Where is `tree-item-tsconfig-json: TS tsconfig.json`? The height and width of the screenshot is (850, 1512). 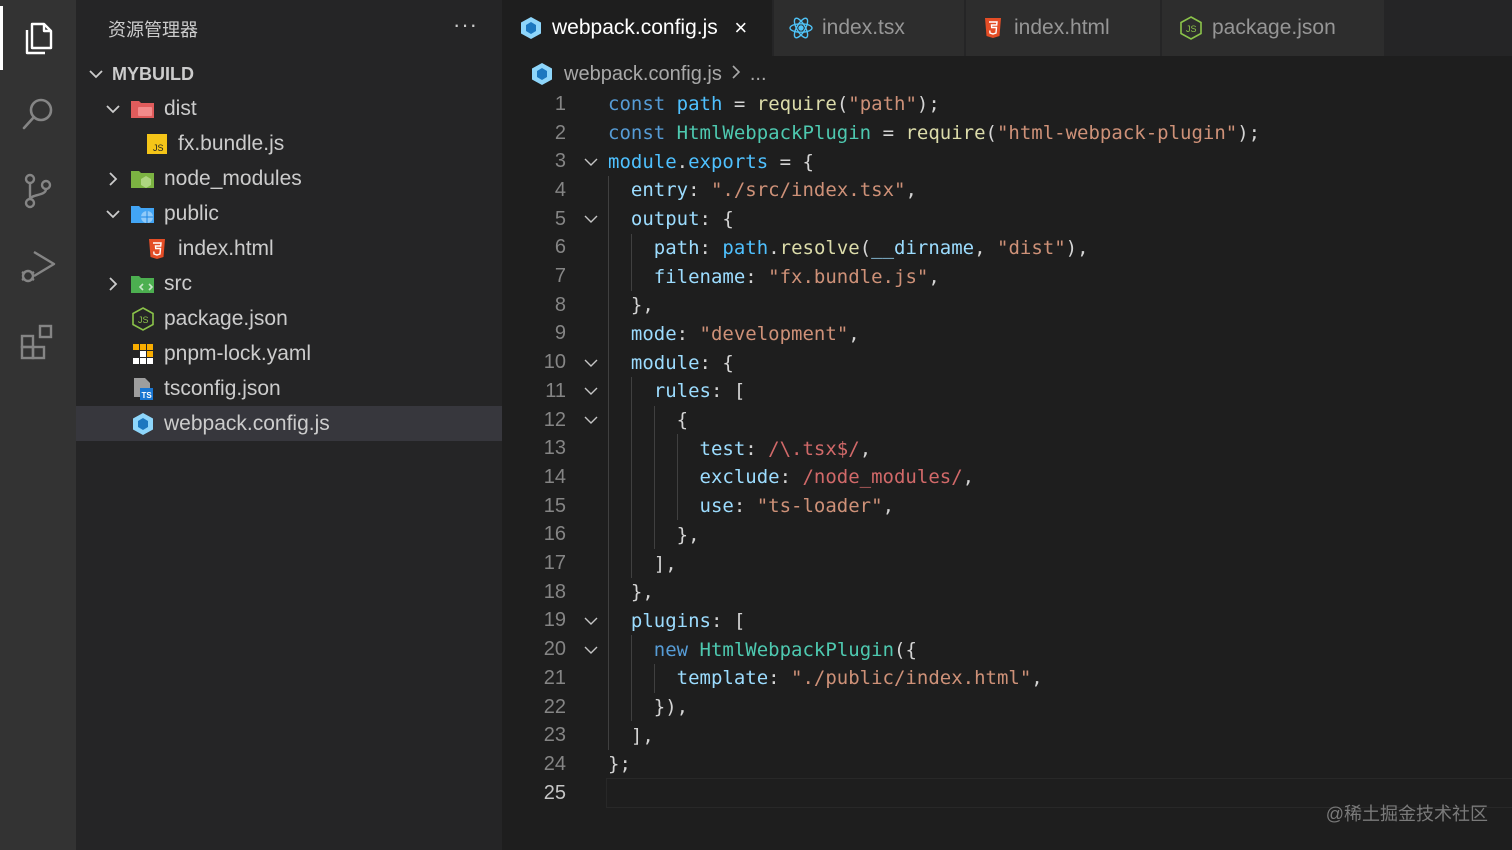 tree-item-tsconfig-json: TS tsconfig.json is located at coordinates (289, 388).